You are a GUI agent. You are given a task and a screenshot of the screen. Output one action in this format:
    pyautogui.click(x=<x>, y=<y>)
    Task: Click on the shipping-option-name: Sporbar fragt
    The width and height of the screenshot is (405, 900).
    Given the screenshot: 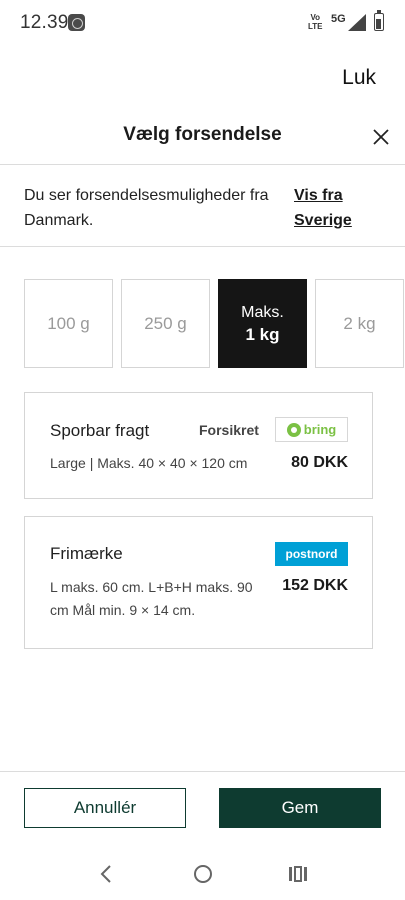 What is the action you would take?
    pyautogui.click(x=100, y=430)
    